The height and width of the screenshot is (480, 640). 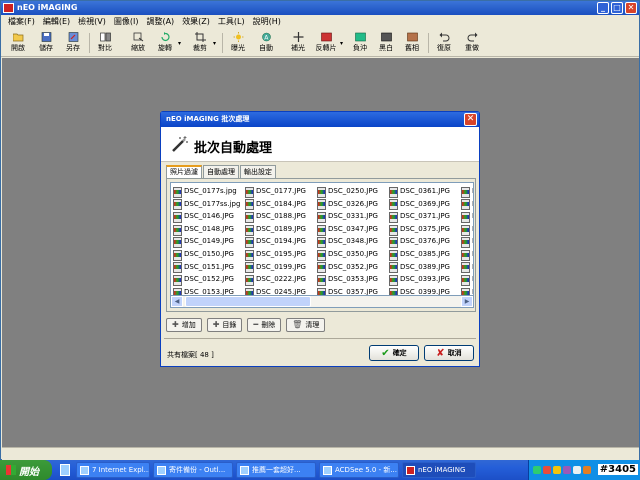 What do you see at coordinates (322, 302) in the screenshot?
I see `horizontal-scrollbar: ◀ ▶` at bounding box center [322, 302].